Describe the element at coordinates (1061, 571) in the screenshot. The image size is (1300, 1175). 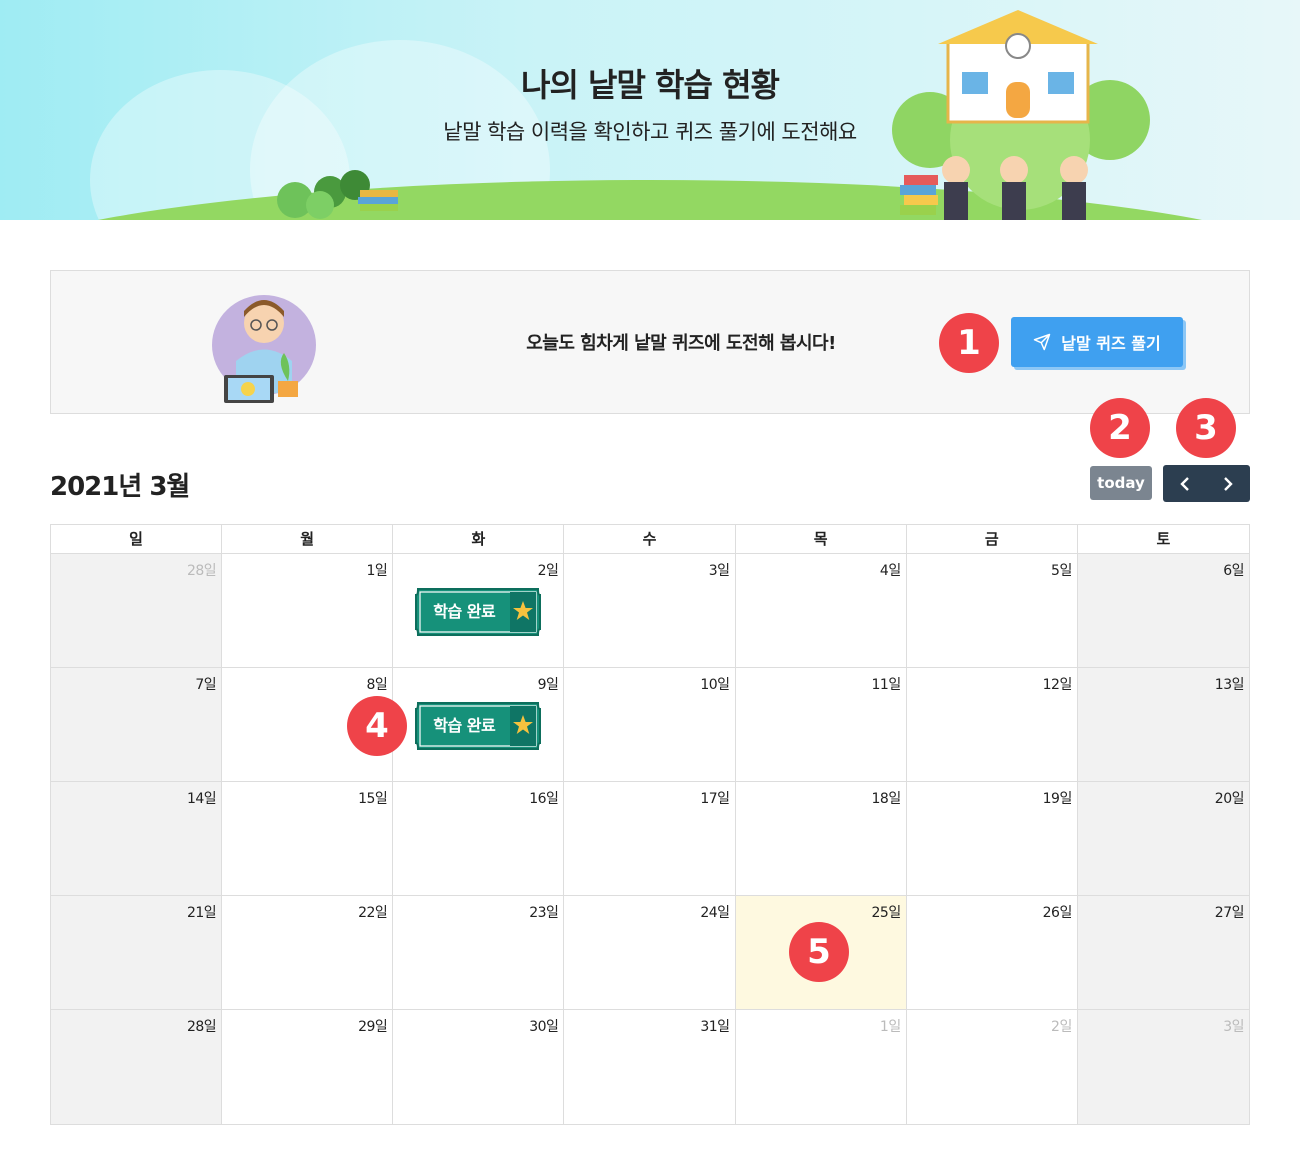
I see `day-number: 5일` at that location.